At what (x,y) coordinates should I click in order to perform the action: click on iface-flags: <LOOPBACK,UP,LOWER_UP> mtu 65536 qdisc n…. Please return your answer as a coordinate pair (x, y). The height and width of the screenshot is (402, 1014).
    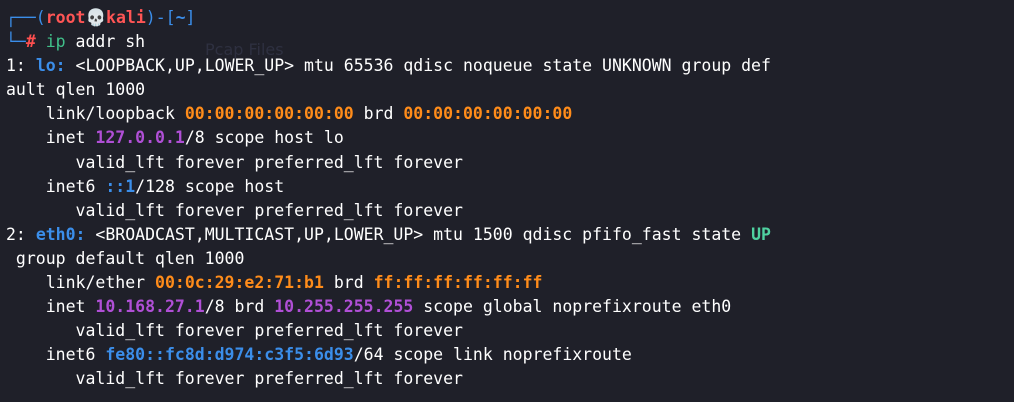
    Looking at the image, I should click on (418, 66).